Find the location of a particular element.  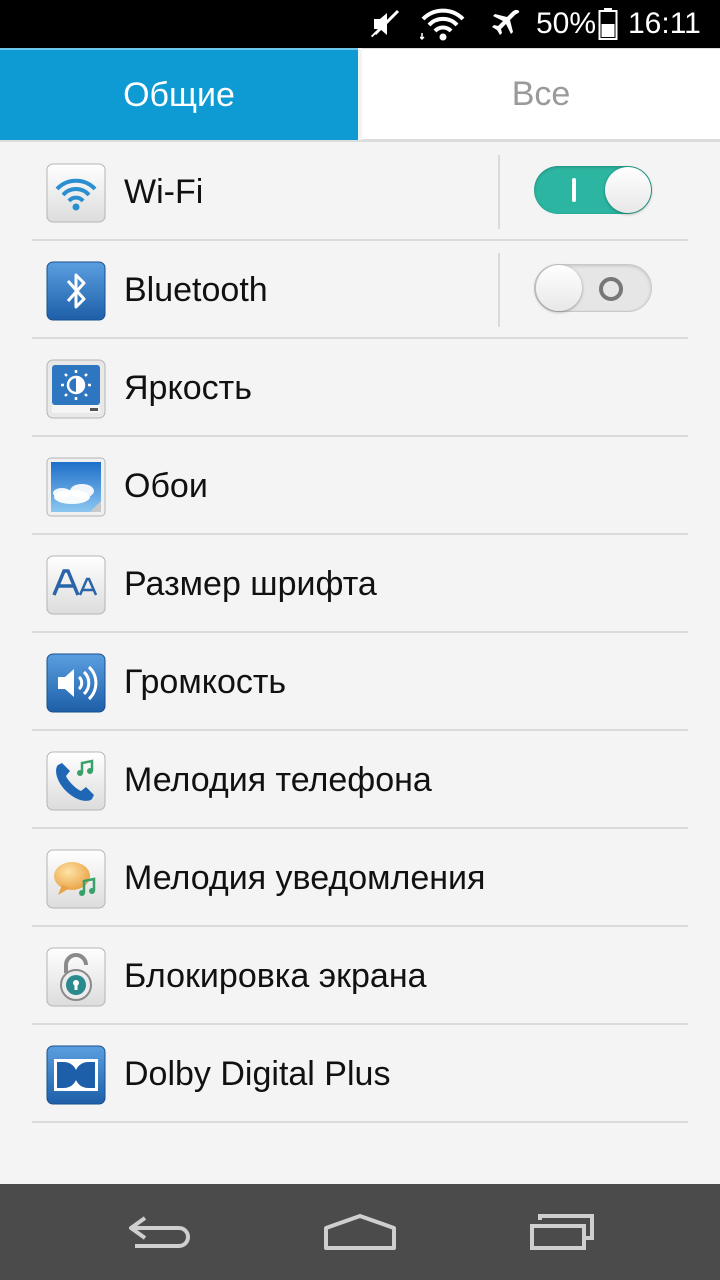

settings-row-font-size: Размер шрифта is located at coordinates (360, 584).